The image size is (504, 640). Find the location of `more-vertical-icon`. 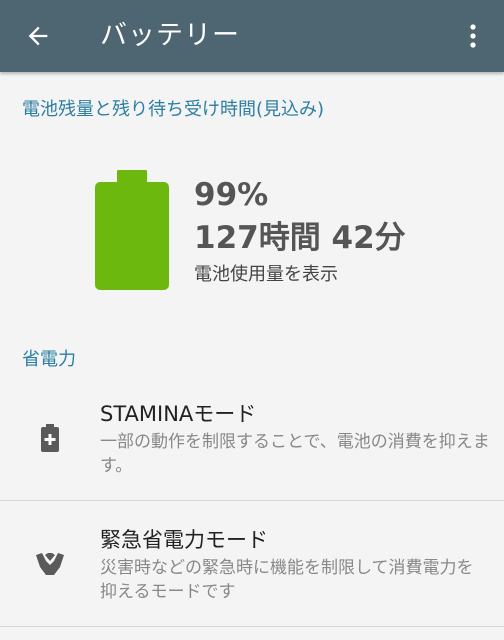

more-vertical-icon is located at coordinates (473, 36).